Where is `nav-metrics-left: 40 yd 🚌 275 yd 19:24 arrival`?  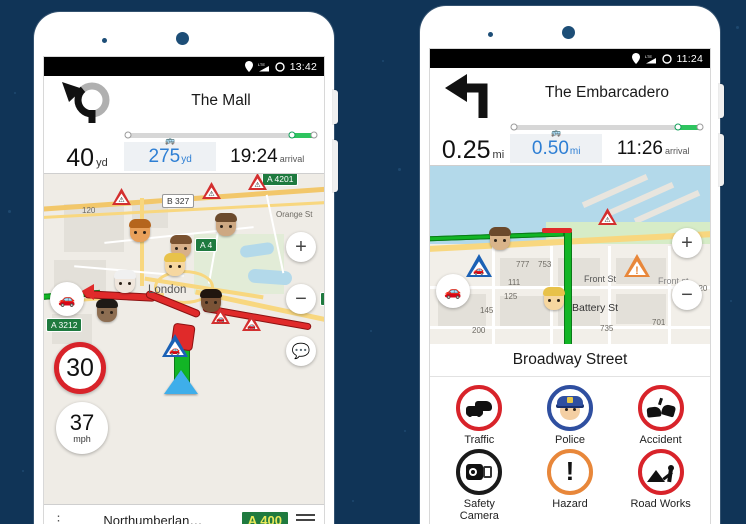 nav-metrics-left: 40 yd 🚌 275 yd 19:24 arrival is located at coordinates (184, 154).